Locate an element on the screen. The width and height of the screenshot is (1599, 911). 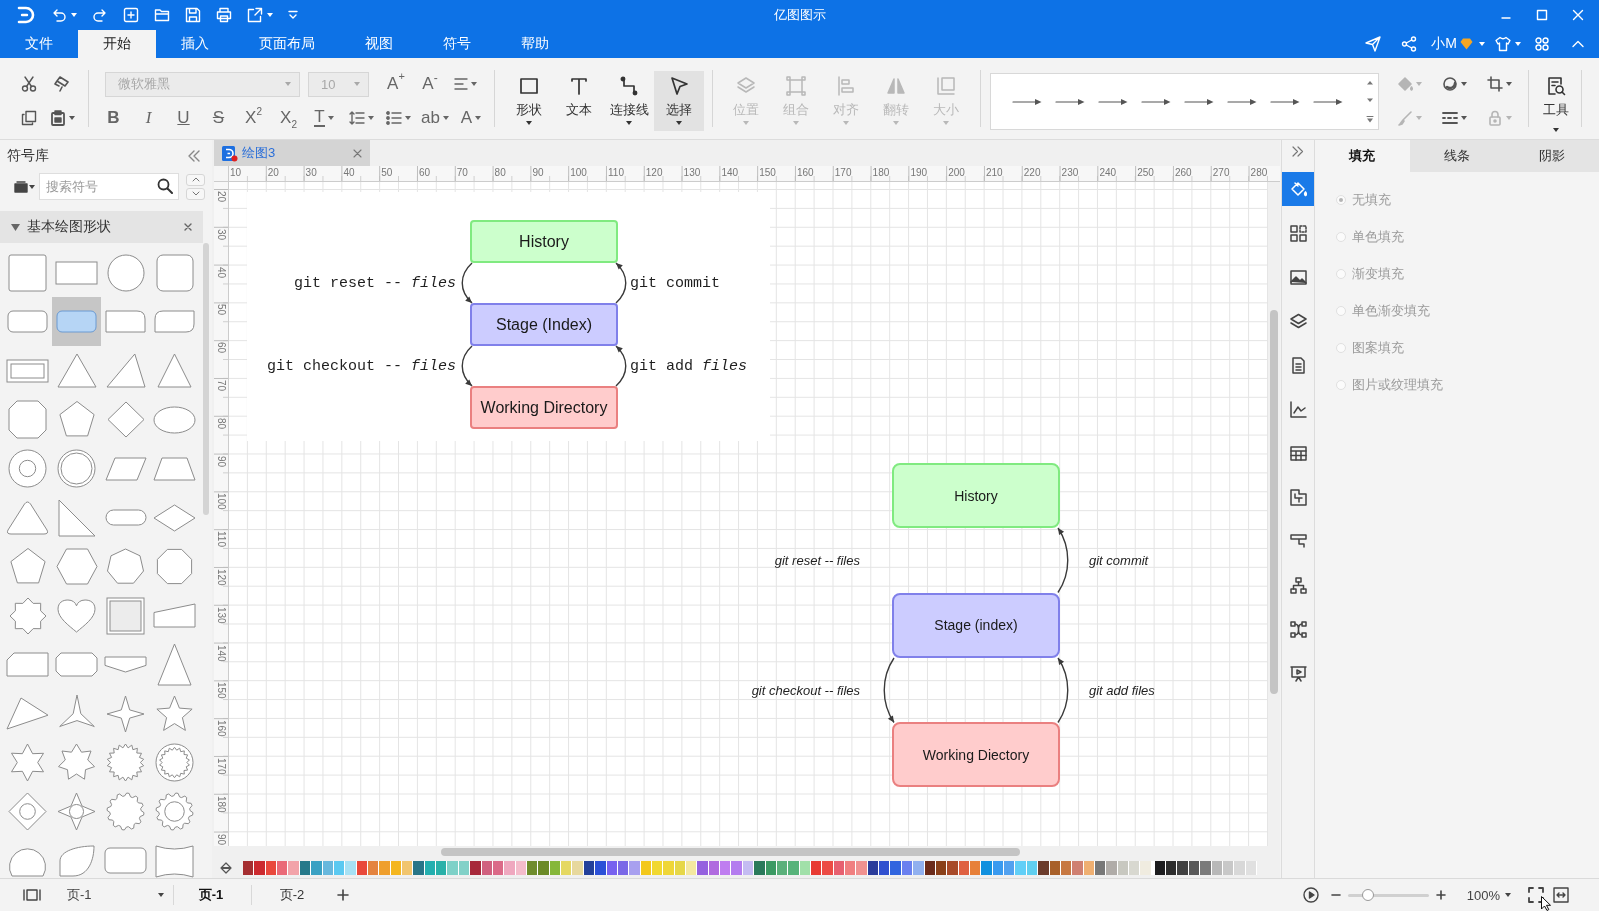
undo-icon is located at coordinates (59, 15).